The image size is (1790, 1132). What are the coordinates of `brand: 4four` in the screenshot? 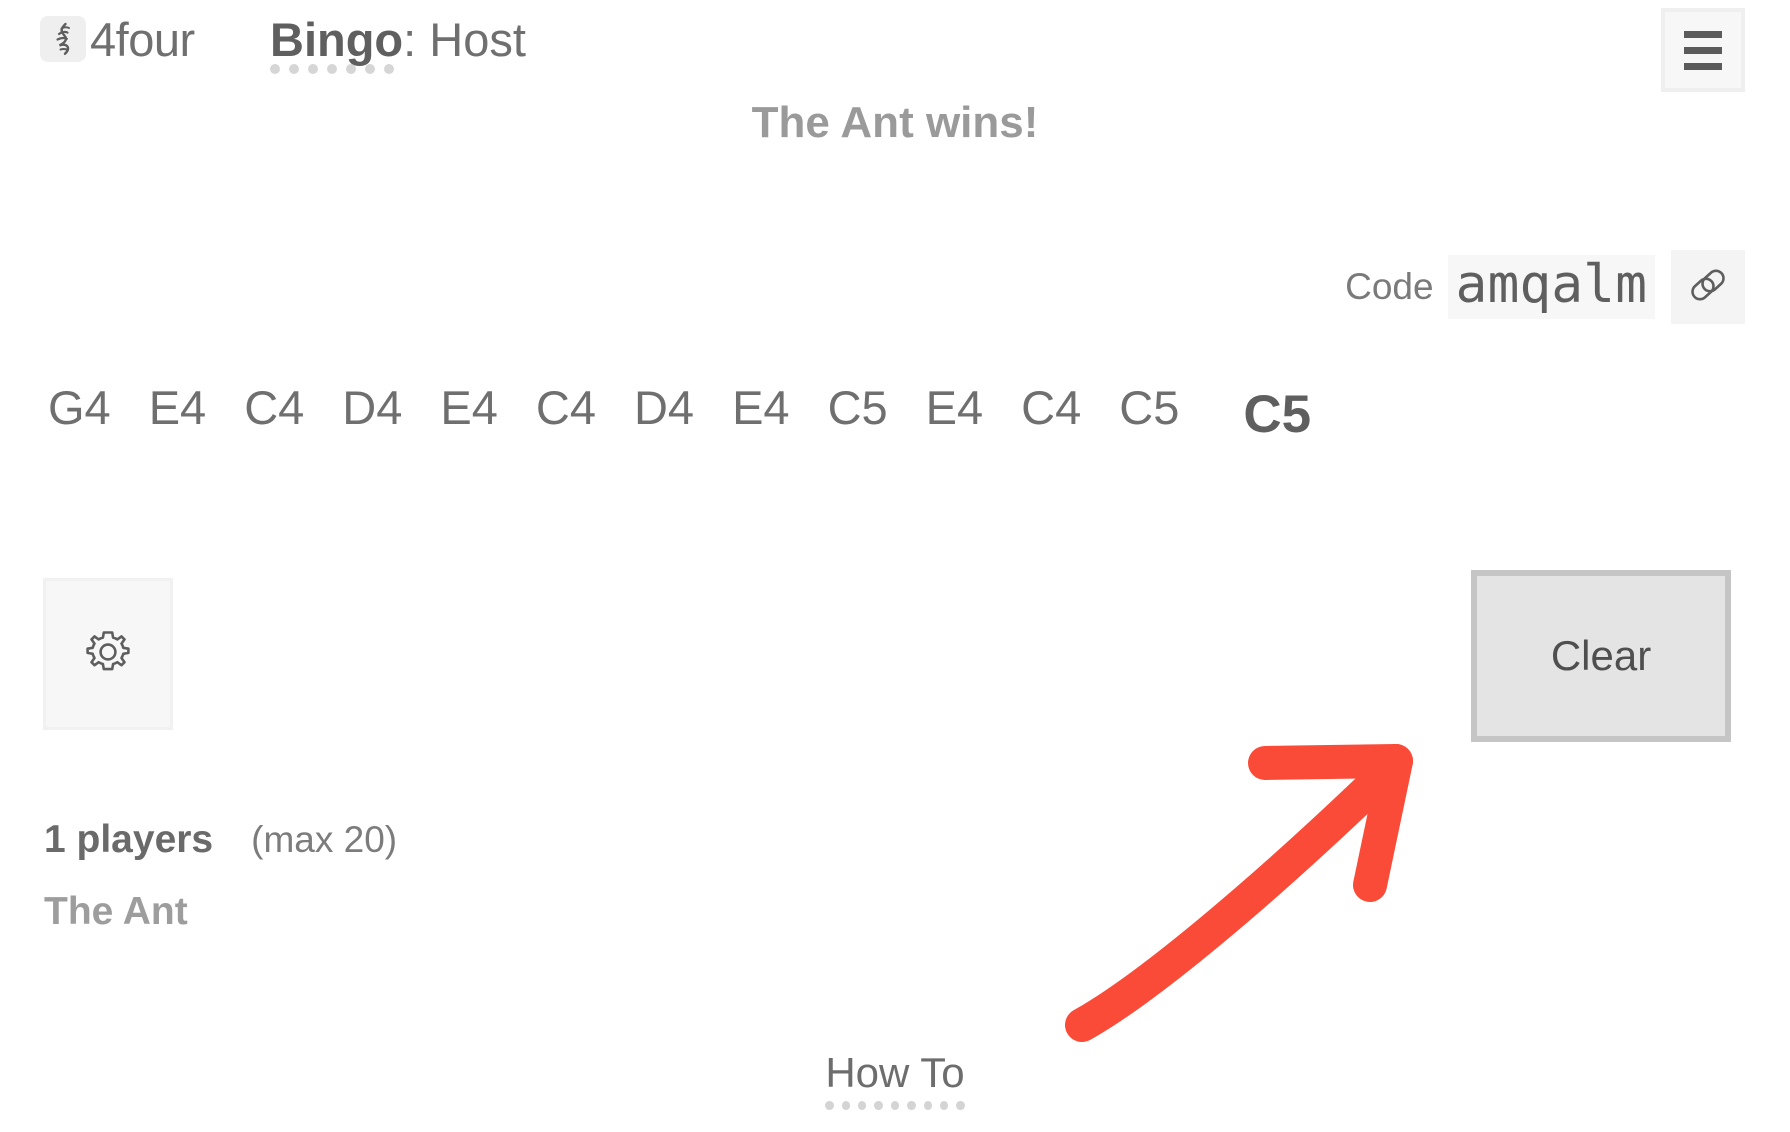 It's located at (117, 39).